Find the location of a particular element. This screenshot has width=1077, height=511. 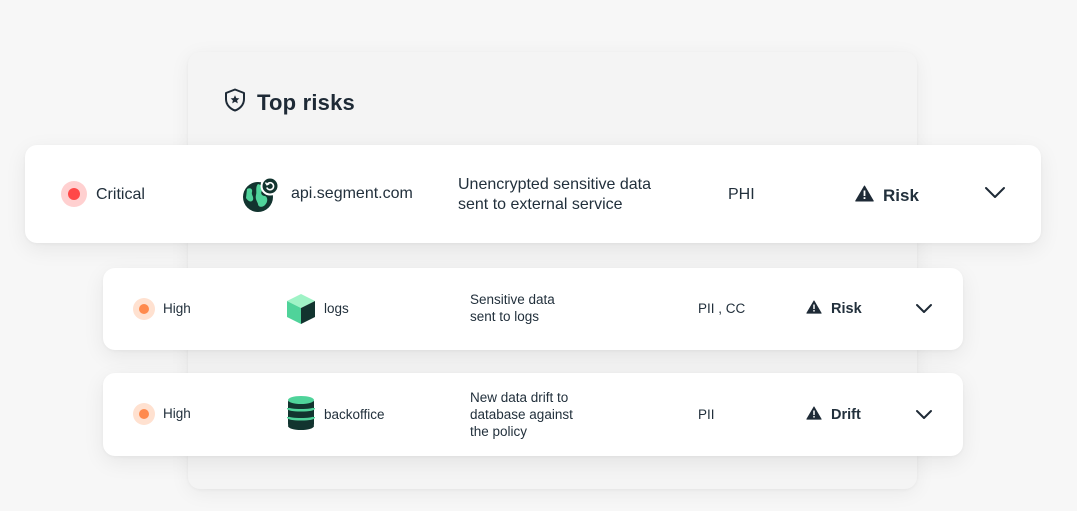

severity-label: Critical is located at coordinates (120, 194).